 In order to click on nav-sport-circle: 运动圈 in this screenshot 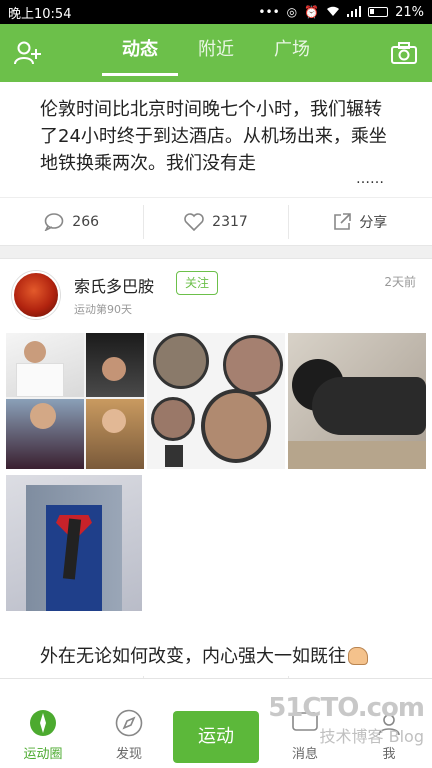, I will do `click(43, 723)`.